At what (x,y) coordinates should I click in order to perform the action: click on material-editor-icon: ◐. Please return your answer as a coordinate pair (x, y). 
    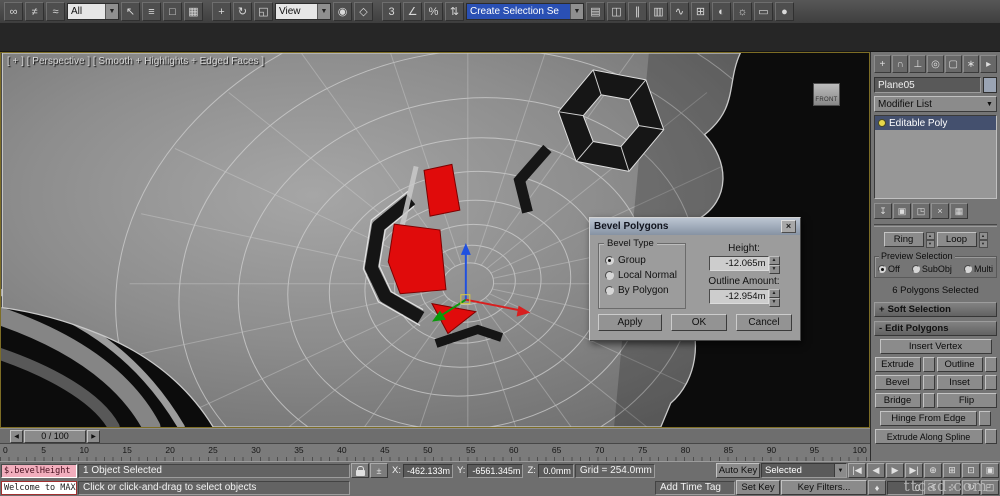
    Looking at the image, I should click on (721, 11).